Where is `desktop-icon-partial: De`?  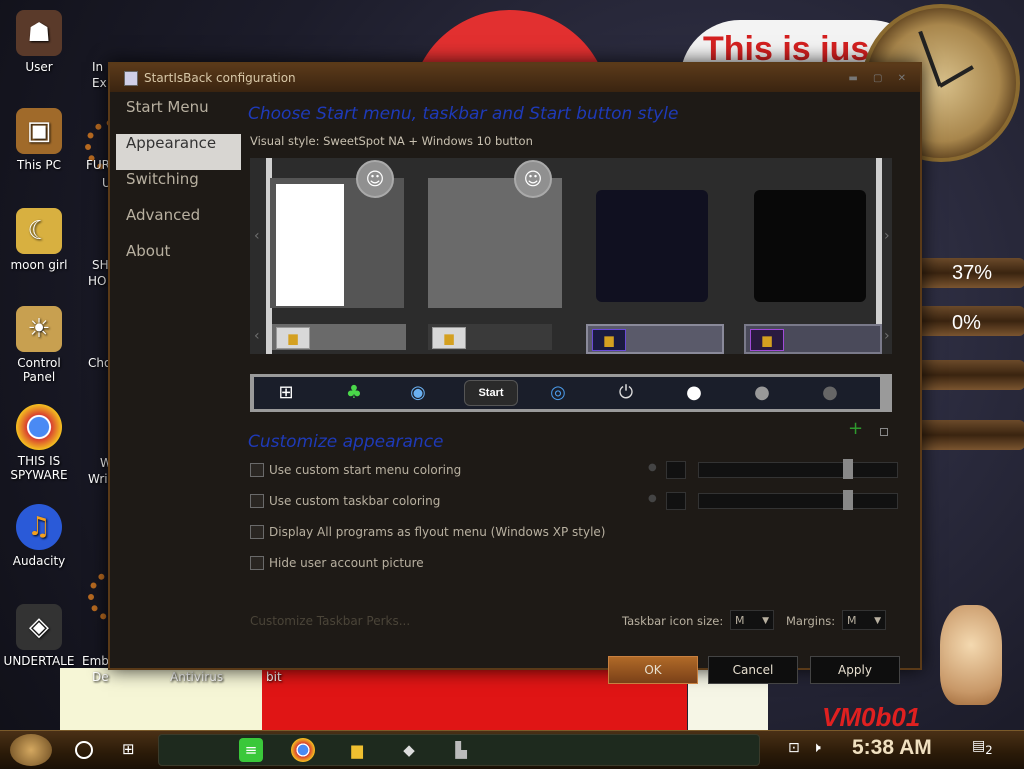 desktop-icon-partial: De is located at coordinates (100, 677).